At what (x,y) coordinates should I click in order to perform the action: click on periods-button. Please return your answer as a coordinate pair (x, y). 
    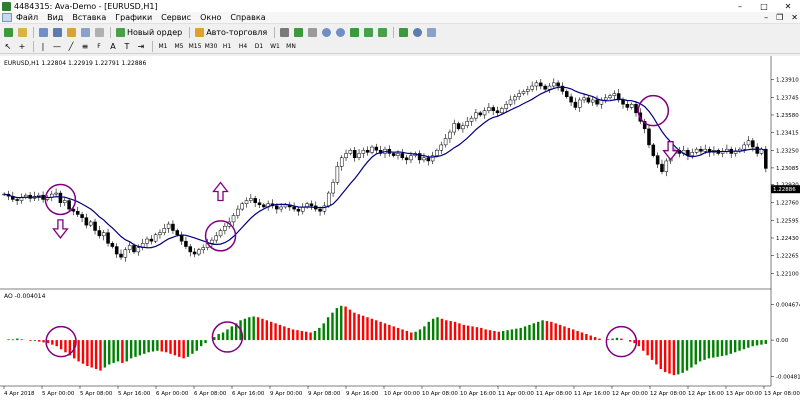
    Looking at the image, I should click on (417, 32).